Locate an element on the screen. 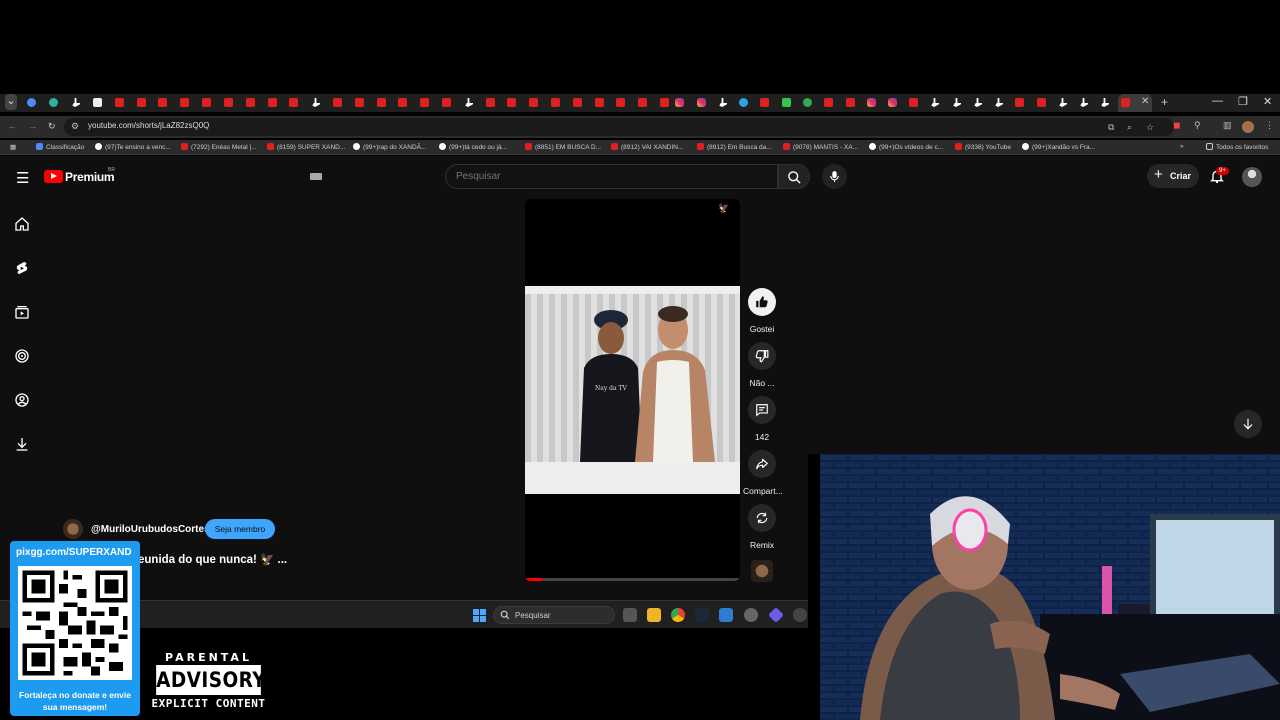  channel-name: @MuriloUrubudosCortes is located at coordinates (150, 529).